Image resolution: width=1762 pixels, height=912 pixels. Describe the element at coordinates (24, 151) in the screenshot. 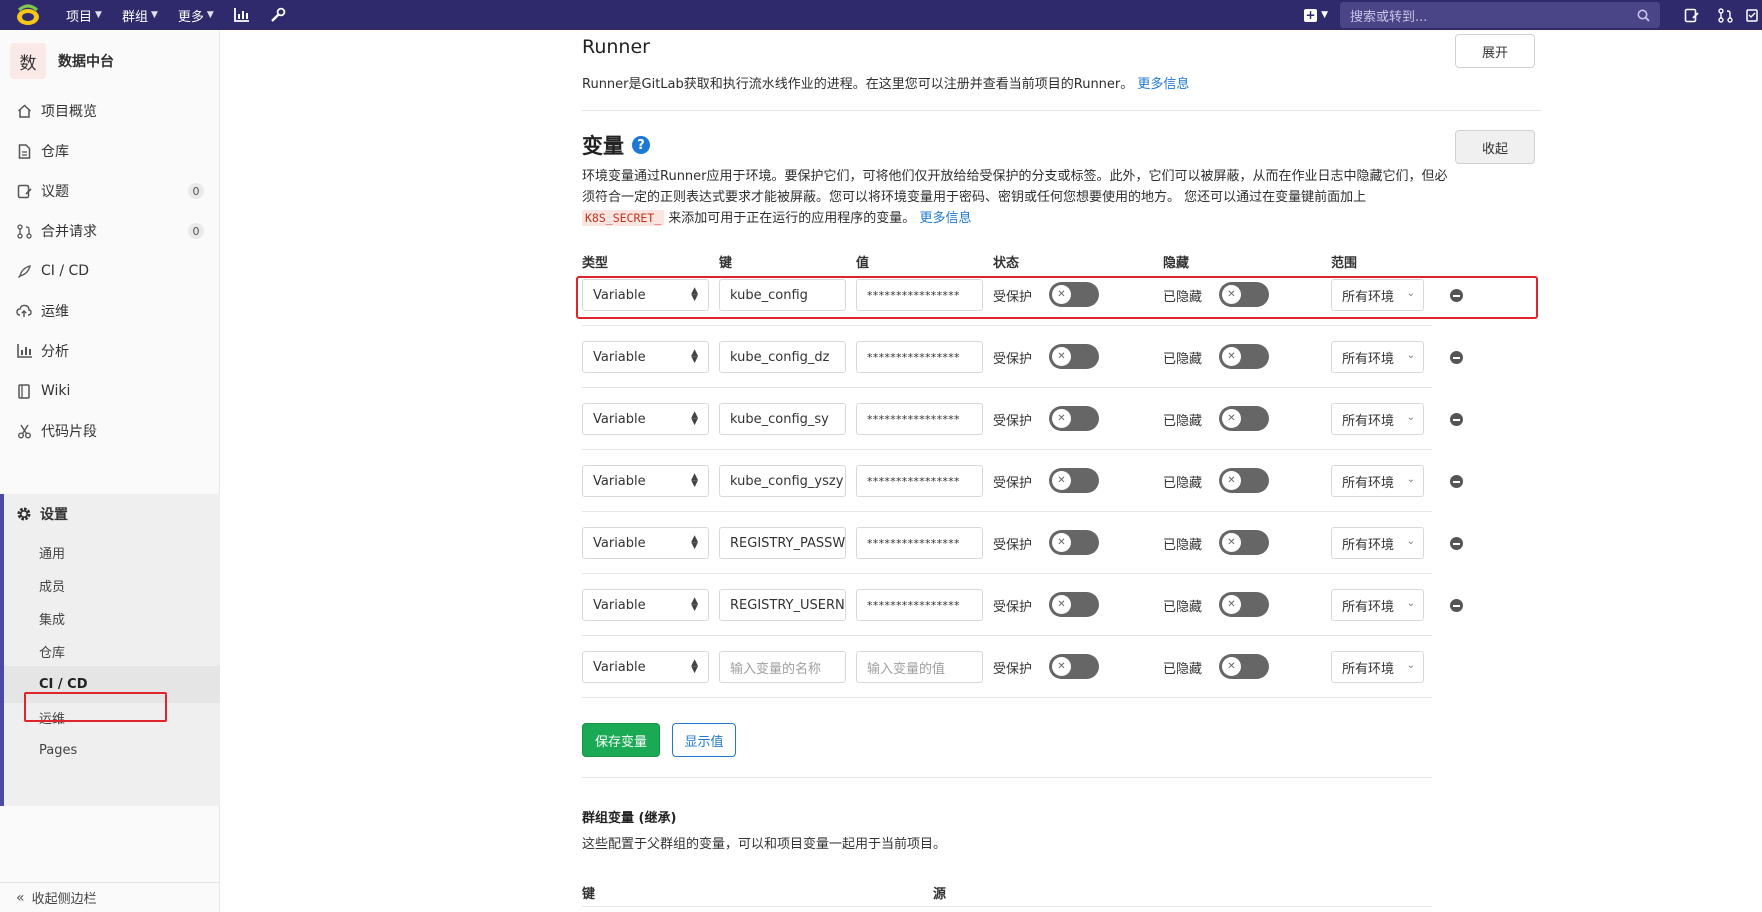

I see `document-icon` at that location.